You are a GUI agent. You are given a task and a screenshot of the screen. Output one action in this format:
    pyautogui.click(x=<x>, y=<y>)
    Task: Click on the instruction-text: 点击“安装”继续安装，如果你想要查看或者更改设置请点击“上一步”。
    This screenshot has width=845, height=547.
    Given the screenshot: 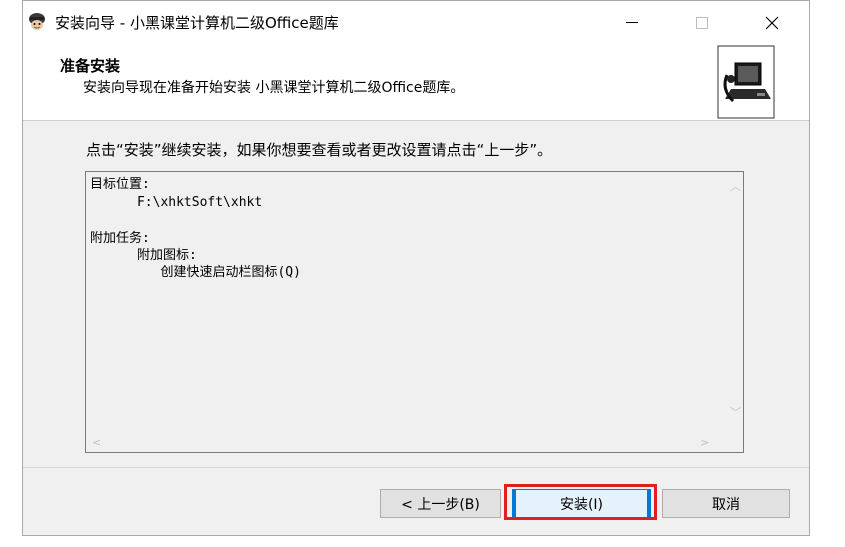 What is the action you would take?
    pyautogui.click(x=319, y=150)
    